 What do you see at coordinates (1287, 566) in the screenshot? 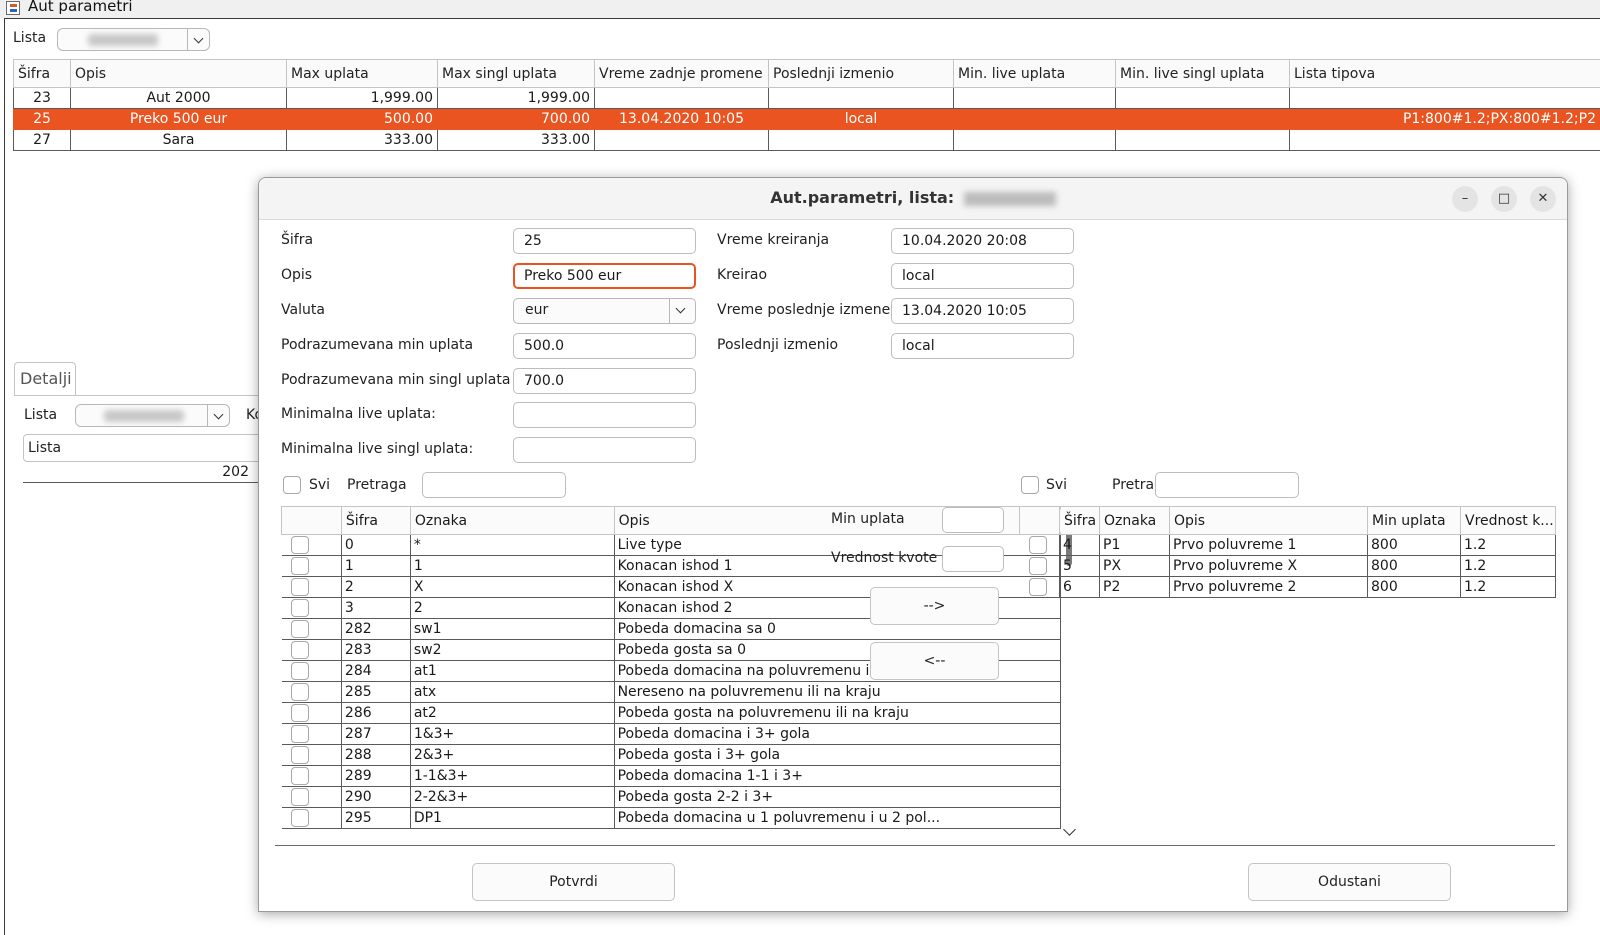
I see `list-item: 5 PX Prvo poluvreme X 800 1.2` at bounding box center [1287, 566].